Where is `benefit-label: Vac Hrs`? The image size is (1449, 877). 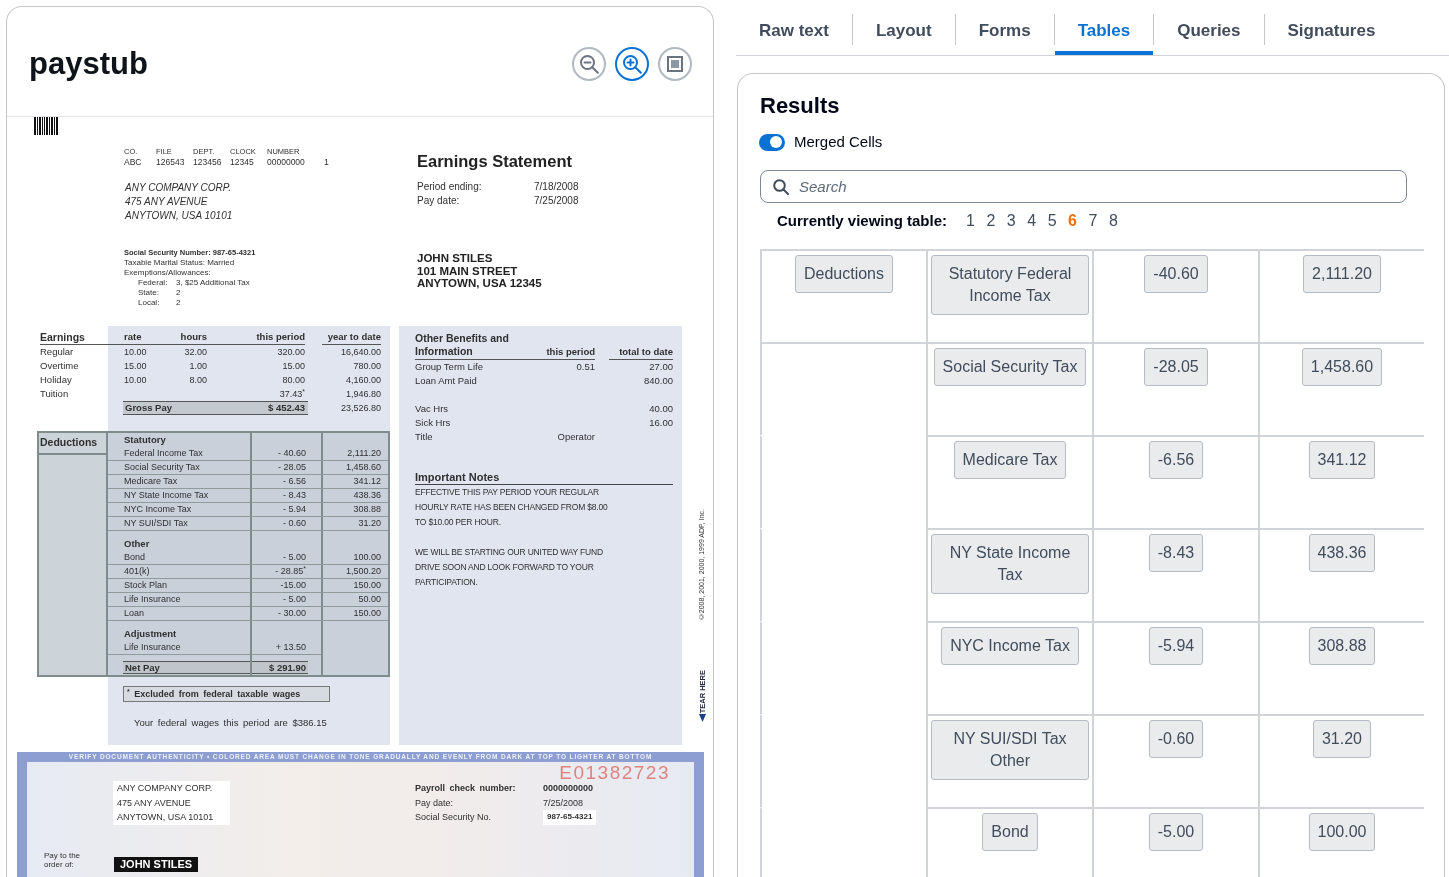 benefit-label: Vac Hrs is located at coordinates (432, 409).